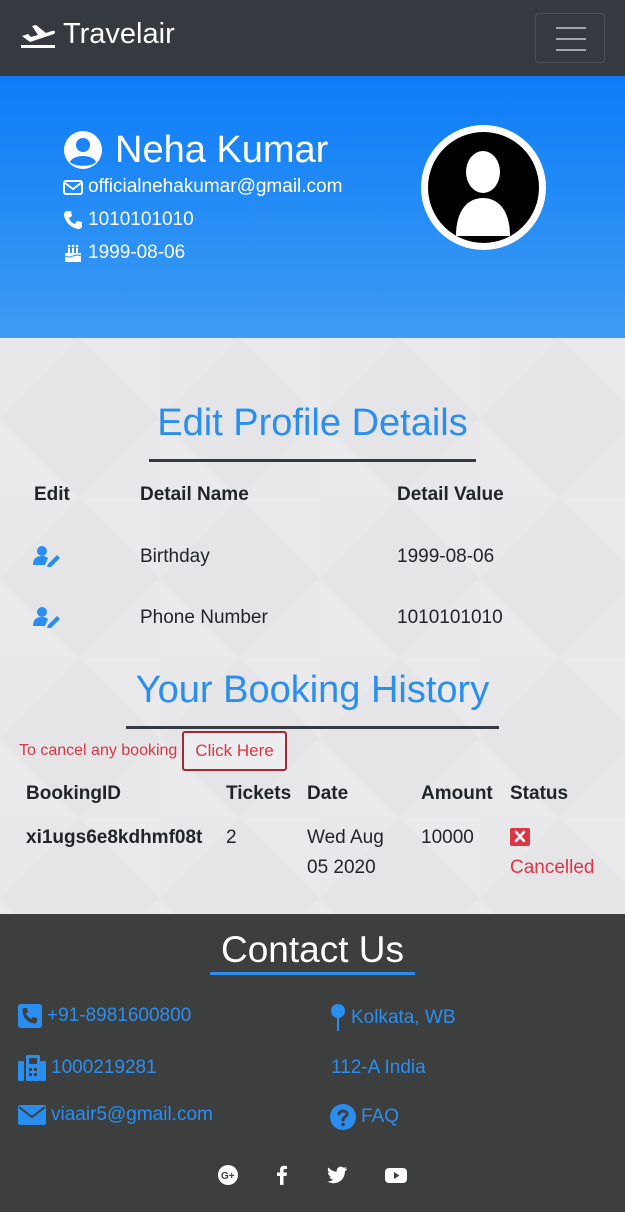 The height and width of the screenshot is (1212, 625). I want to click on user-avatar, so click(483, 187).